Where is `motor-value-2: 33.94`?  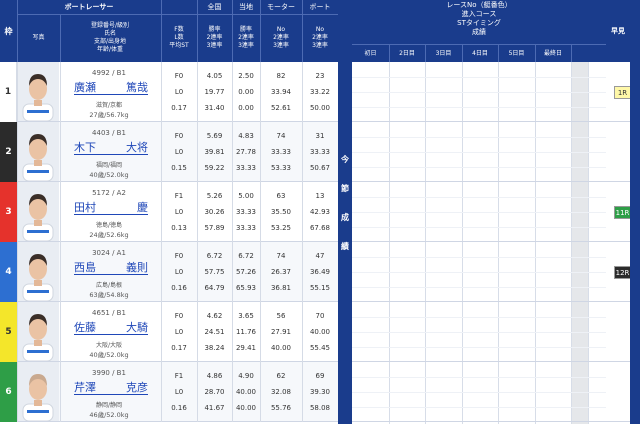 motor-value-2: 33.94 is located at coordinates (281, 92).